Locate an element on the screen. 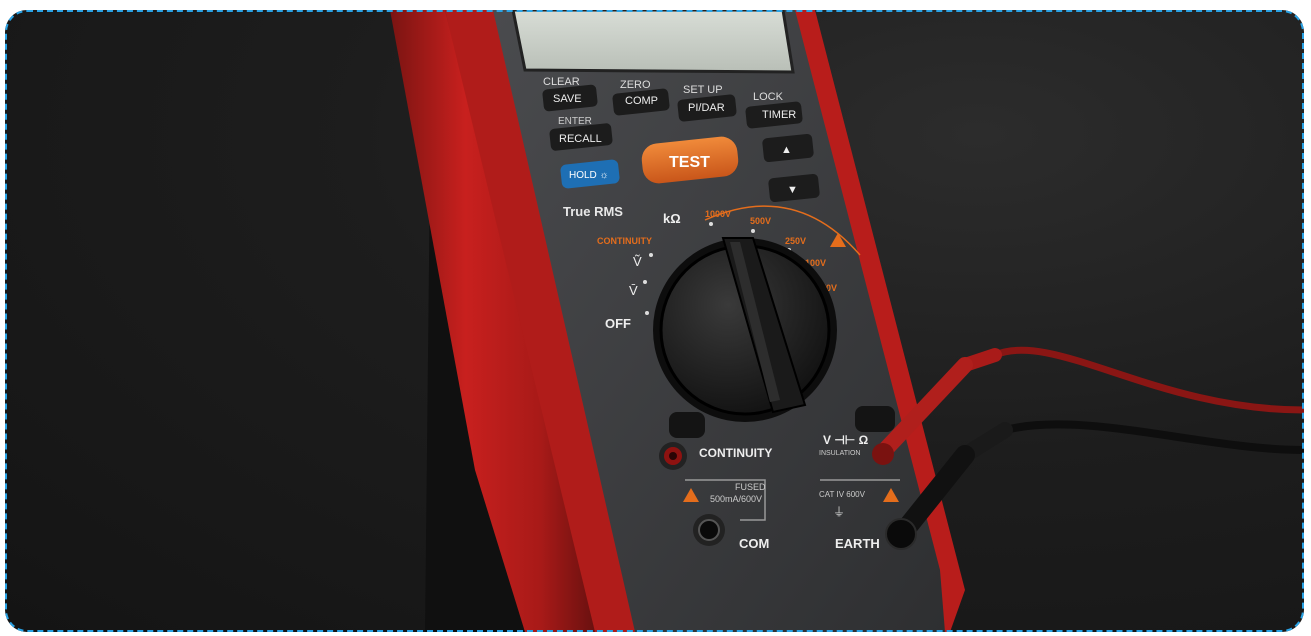  setup-label: SET UP is located at coordinates (703, 90).